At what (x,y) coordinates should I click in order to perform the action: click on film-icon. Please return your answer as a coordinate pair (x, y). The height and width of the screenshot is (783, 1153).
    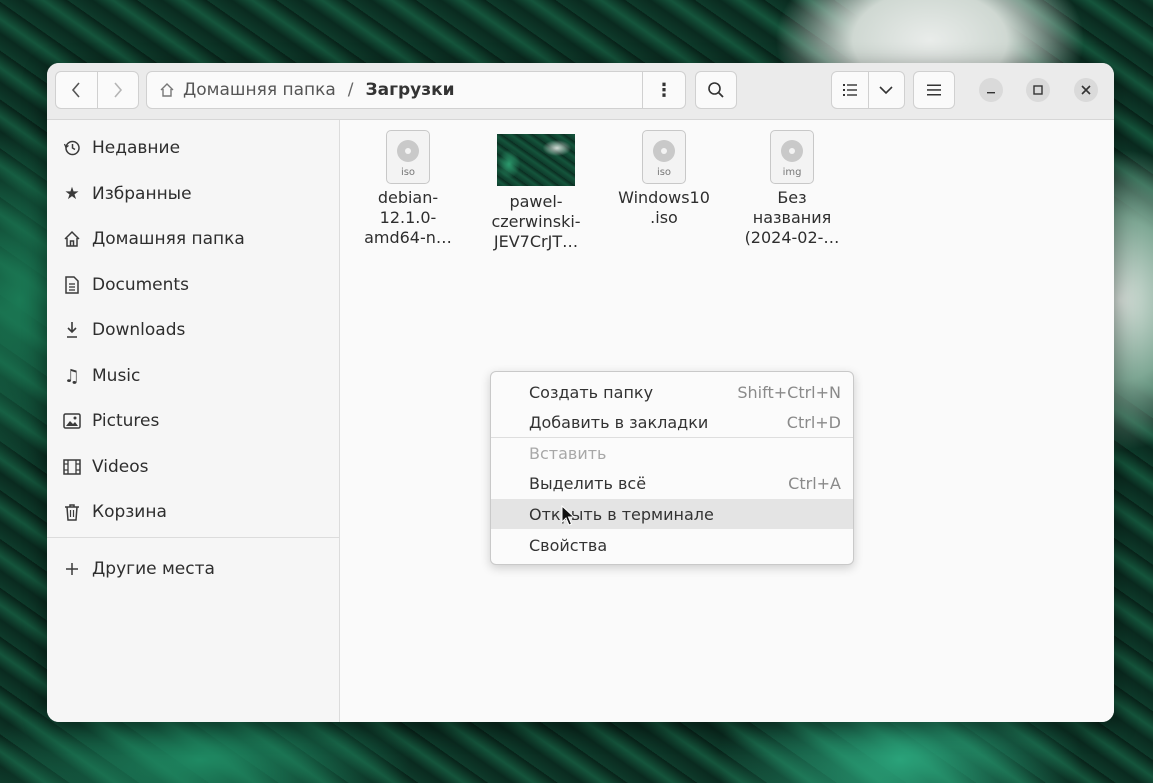
    Looking at the image, I should click on (72, 467).